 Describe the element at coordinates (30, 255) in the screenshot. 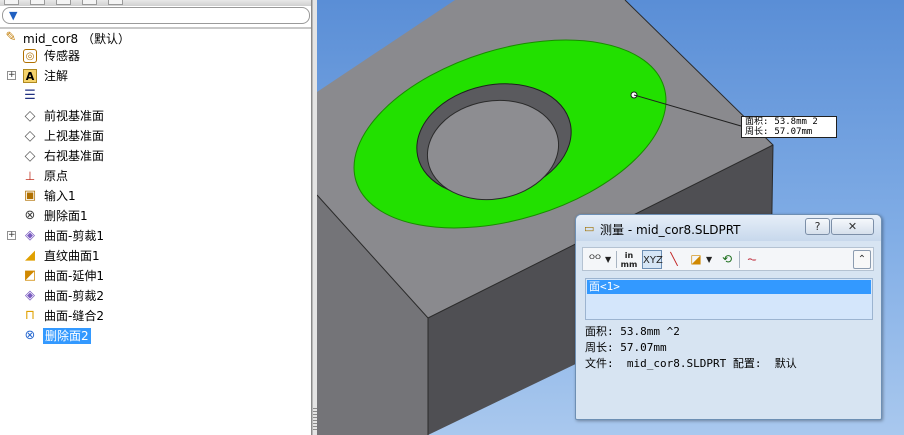

I see `ruled-surface-icon: ◢` at that location.